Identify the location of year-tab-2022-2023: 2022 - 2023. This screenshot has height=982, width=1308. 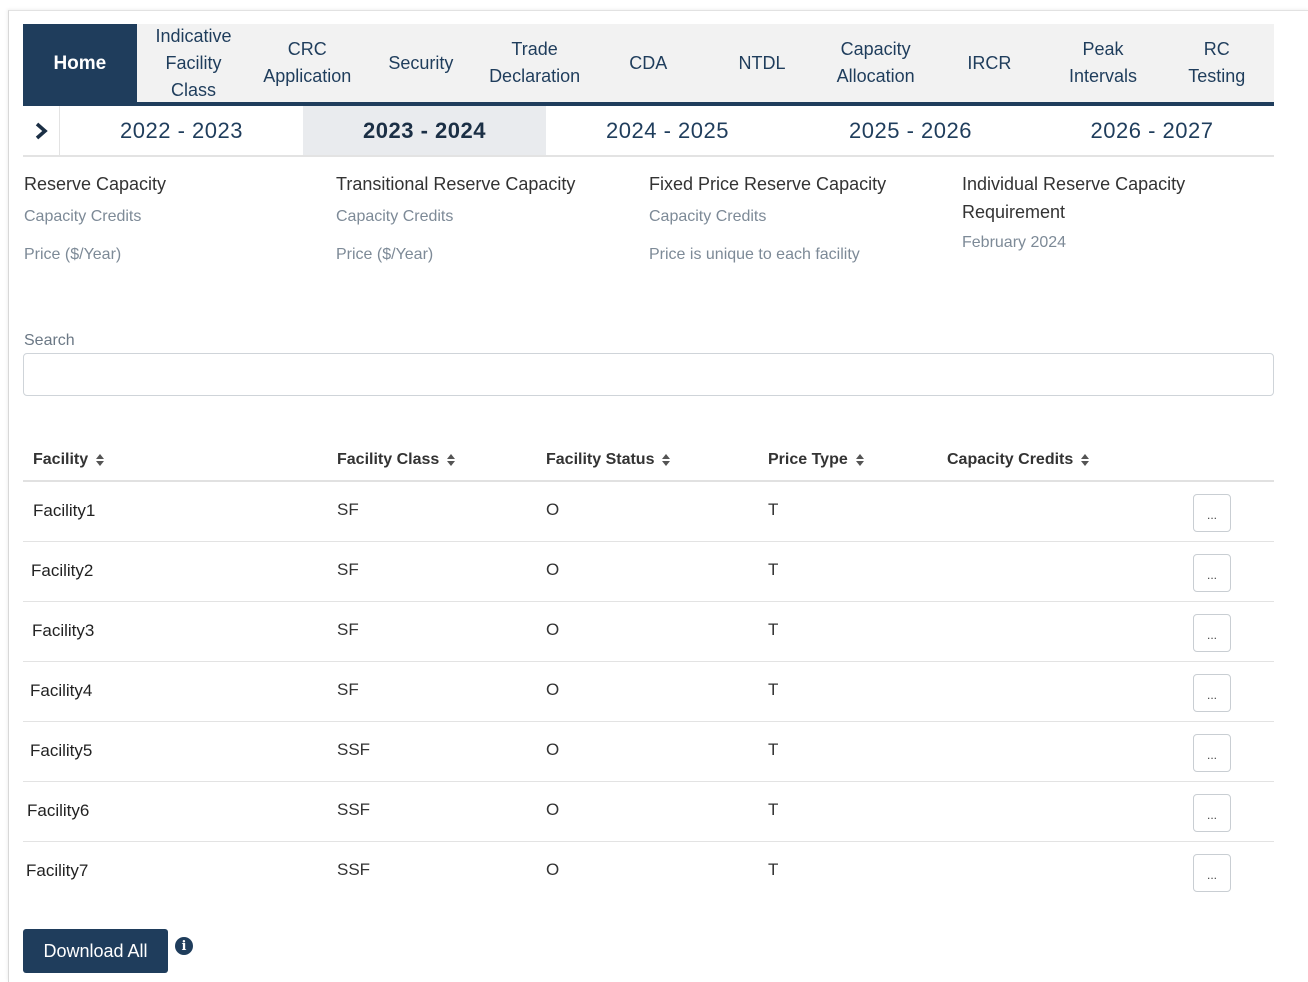
(181, 130).